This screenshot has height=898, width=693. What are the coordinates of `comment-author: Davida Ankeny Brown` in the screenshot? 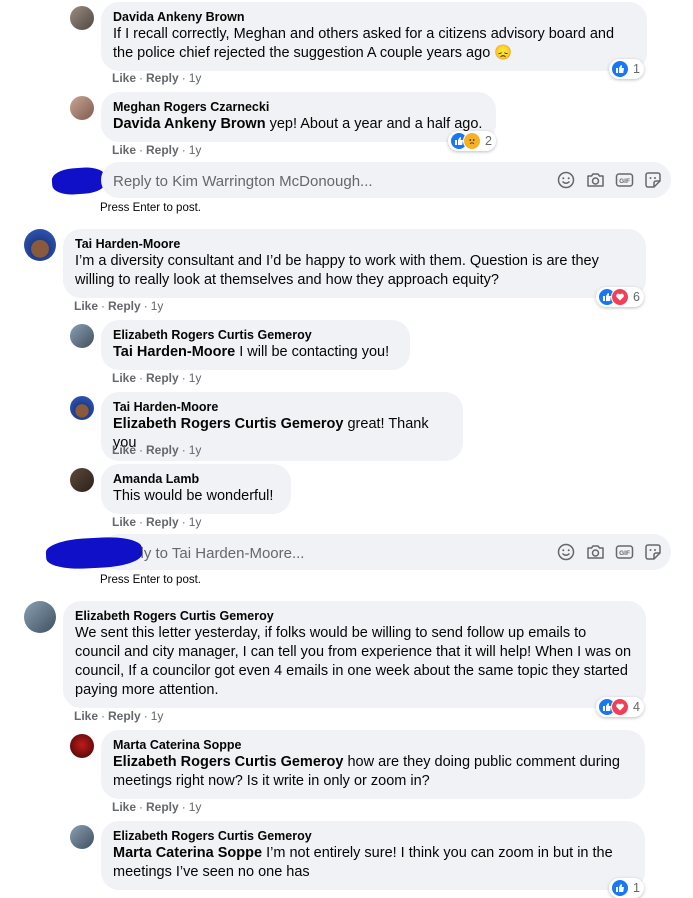 It's located at (374, 17).